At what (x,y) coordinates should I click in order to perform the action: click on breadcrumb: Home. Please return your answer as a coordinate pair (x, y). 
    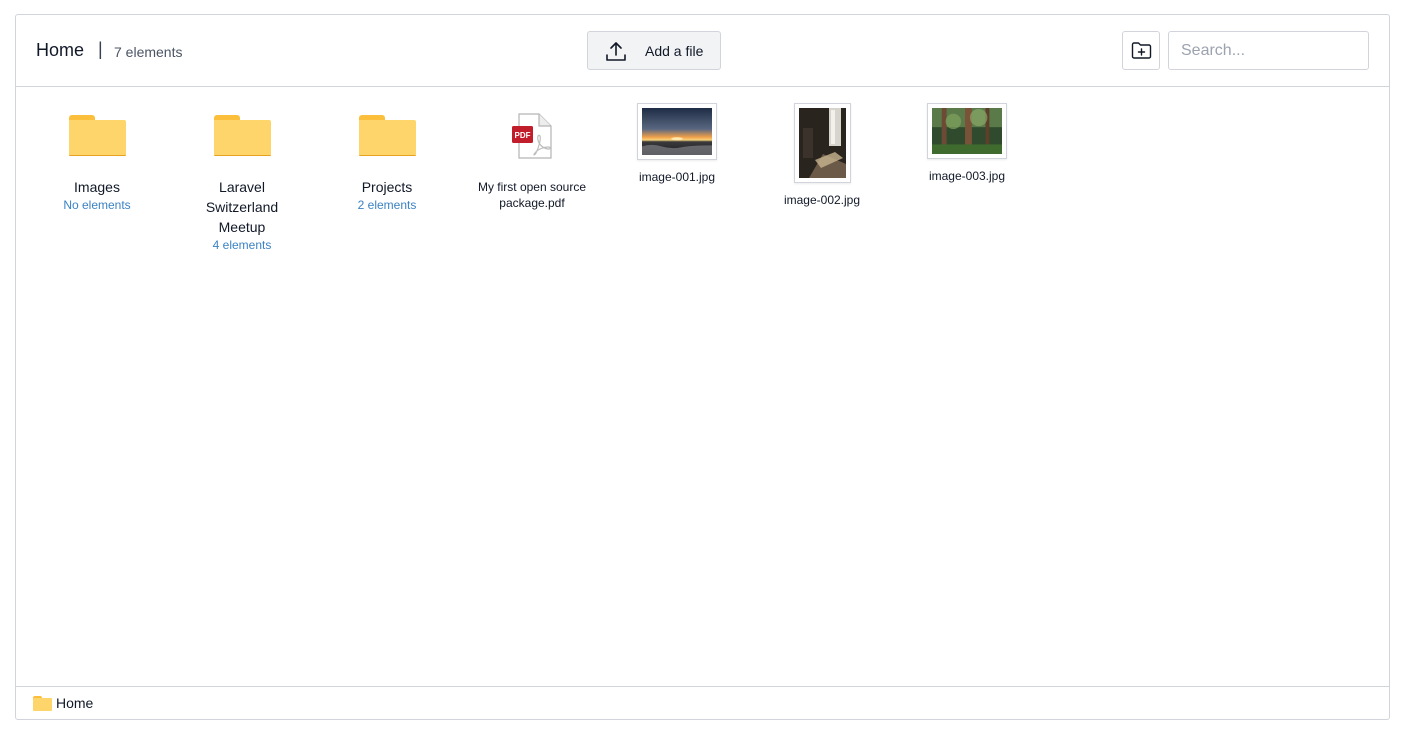
    Looking at the image, I should click on (702, 702).